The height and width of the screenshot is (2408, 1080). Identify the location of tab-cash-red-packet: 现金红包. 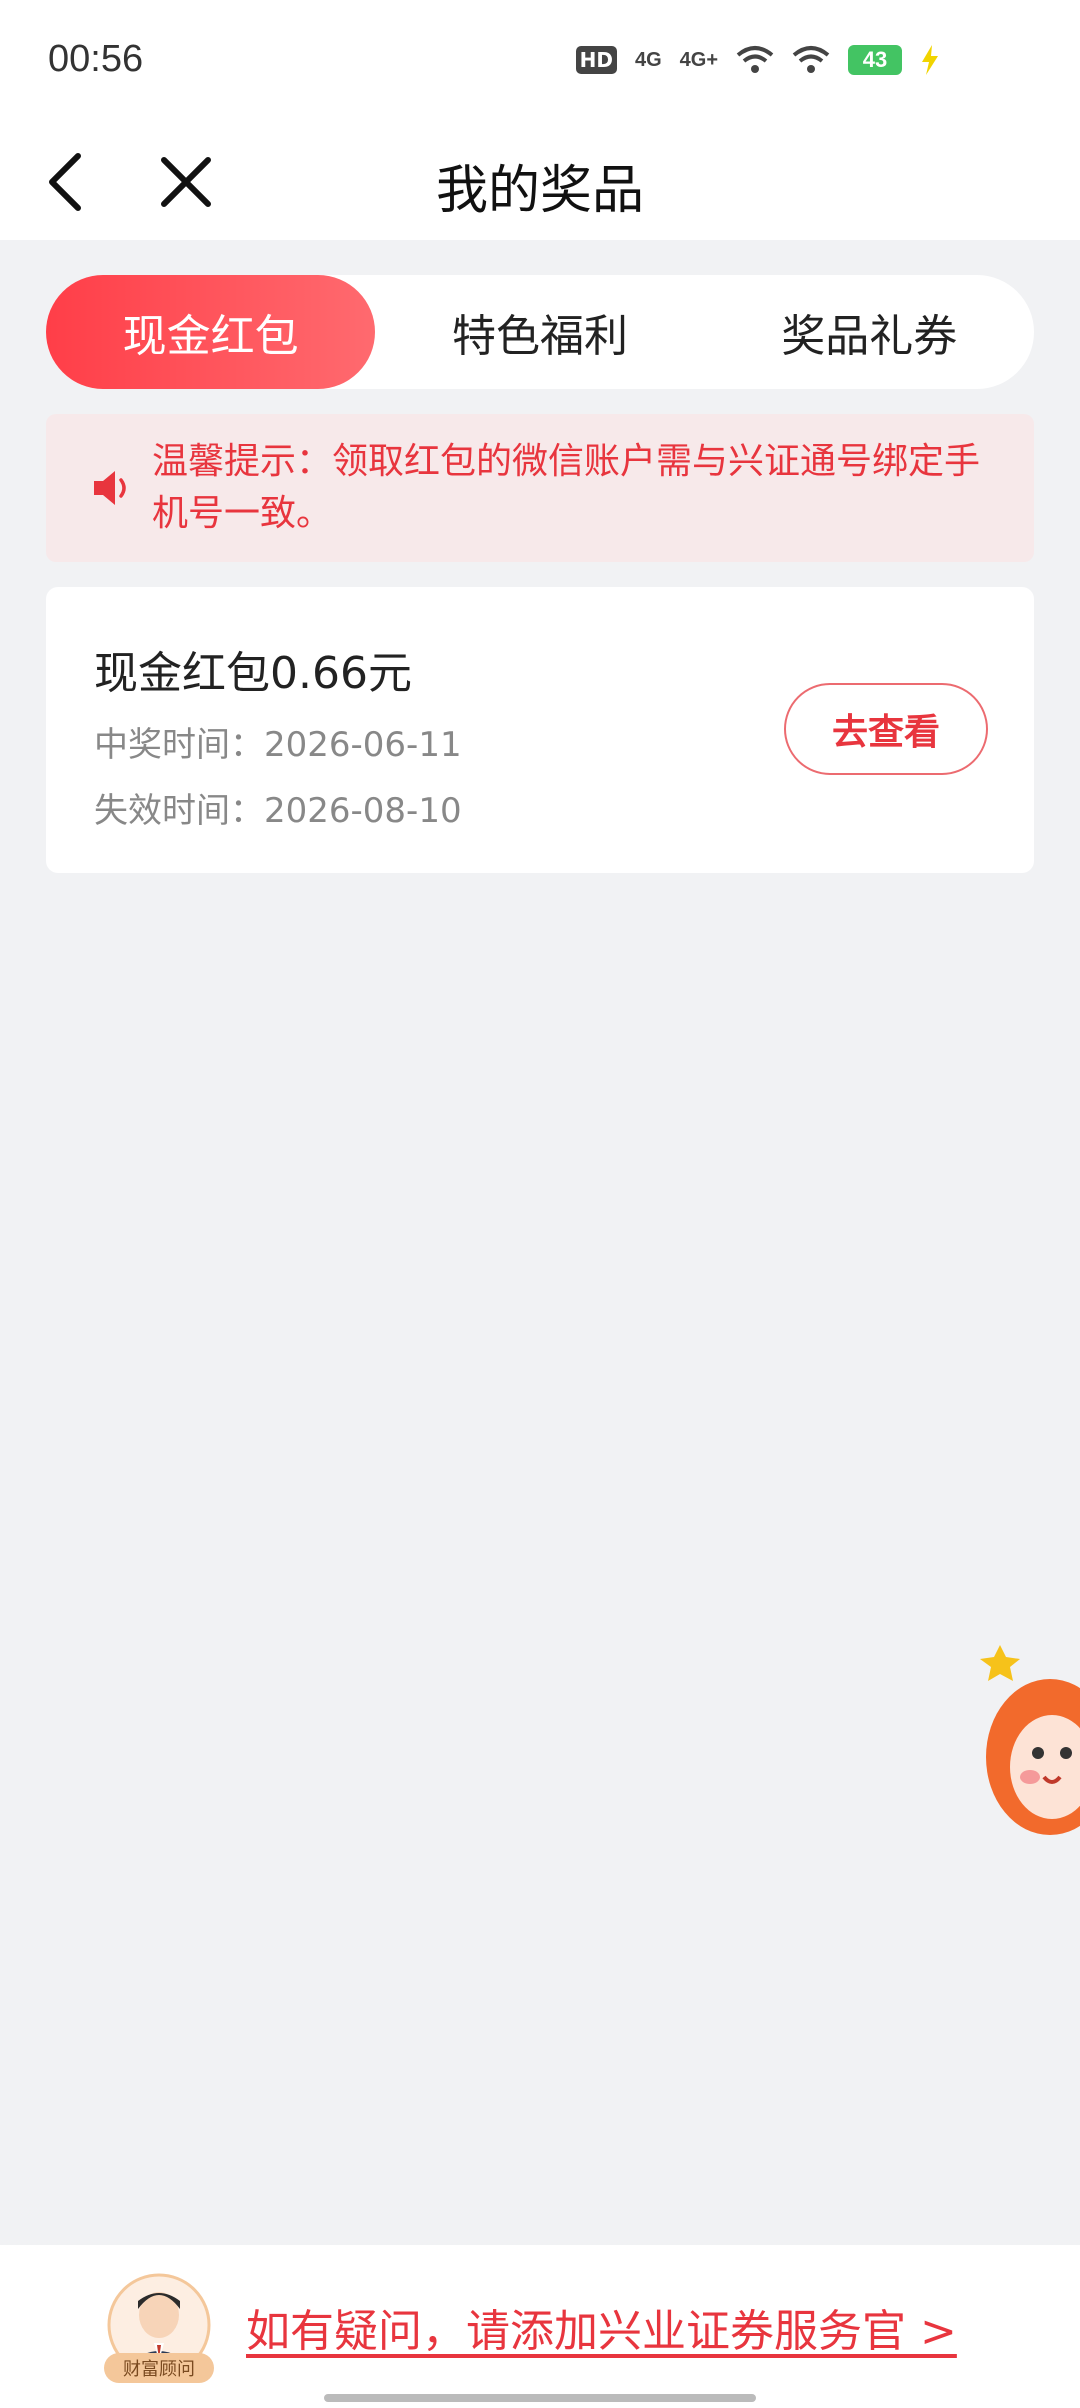
(211, 332).